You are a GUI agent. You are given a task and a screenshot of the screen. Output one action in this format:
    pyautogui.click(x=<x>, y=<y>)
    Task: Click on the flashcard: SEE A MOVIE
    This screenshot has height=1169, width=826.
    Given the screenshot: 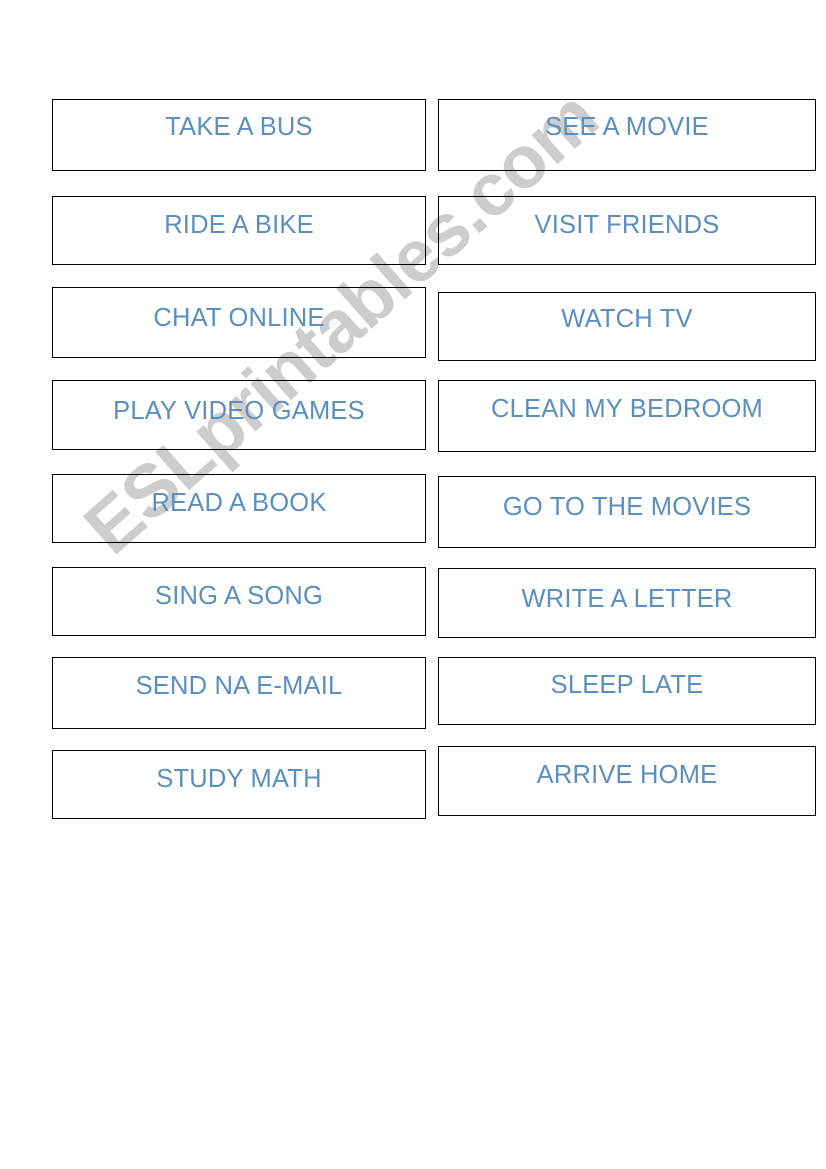 What is the action you would take?
    pyautogui.click(x=627, y=135)
    